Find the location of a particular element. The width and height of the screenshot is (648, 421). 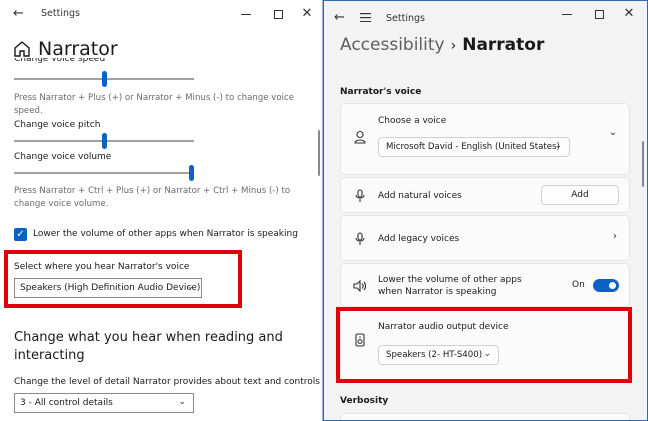

add-natural-voices-button: Add is located at coordinates (580, 195).